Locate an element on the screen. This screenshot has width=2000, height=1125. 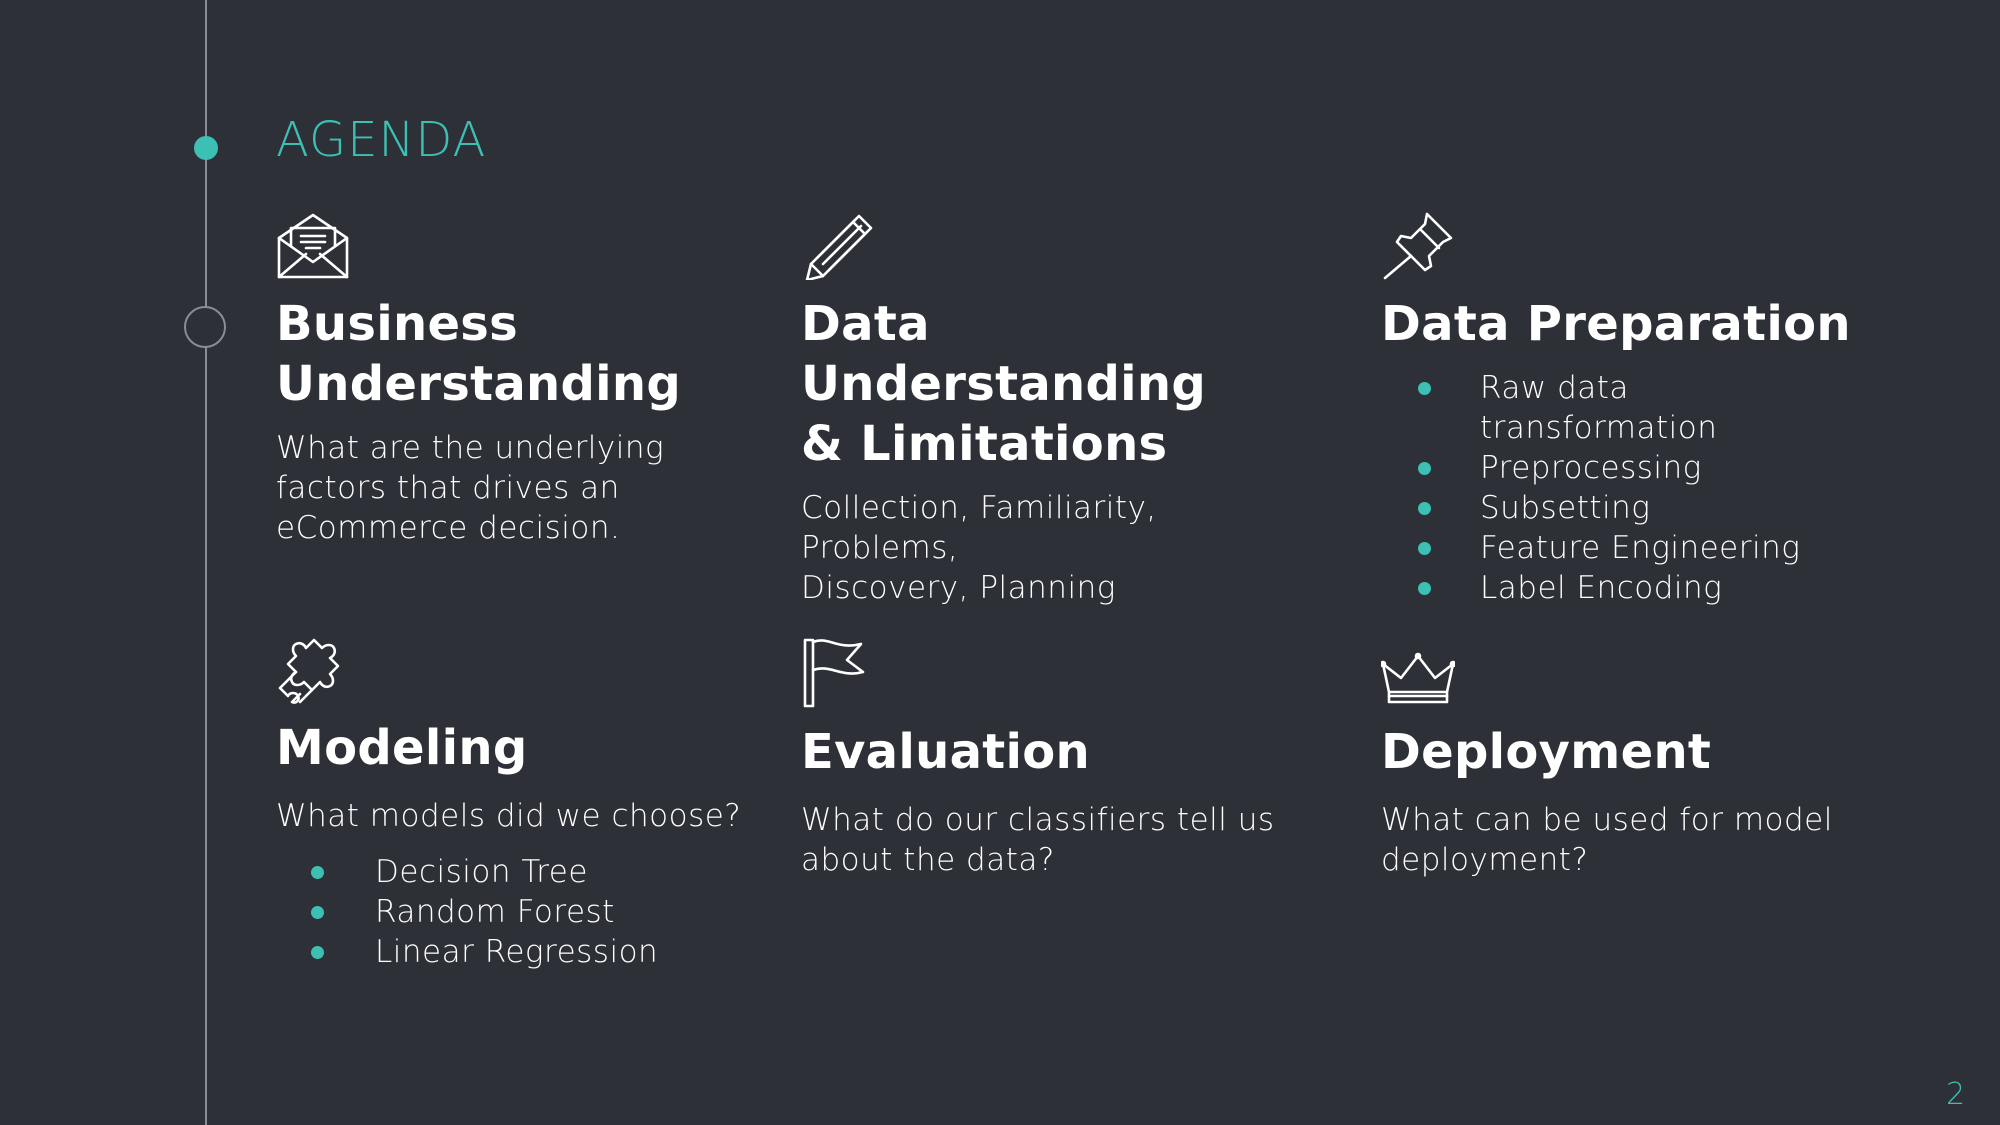
list-item-text: transformation is located at coordinates (1599, 428).